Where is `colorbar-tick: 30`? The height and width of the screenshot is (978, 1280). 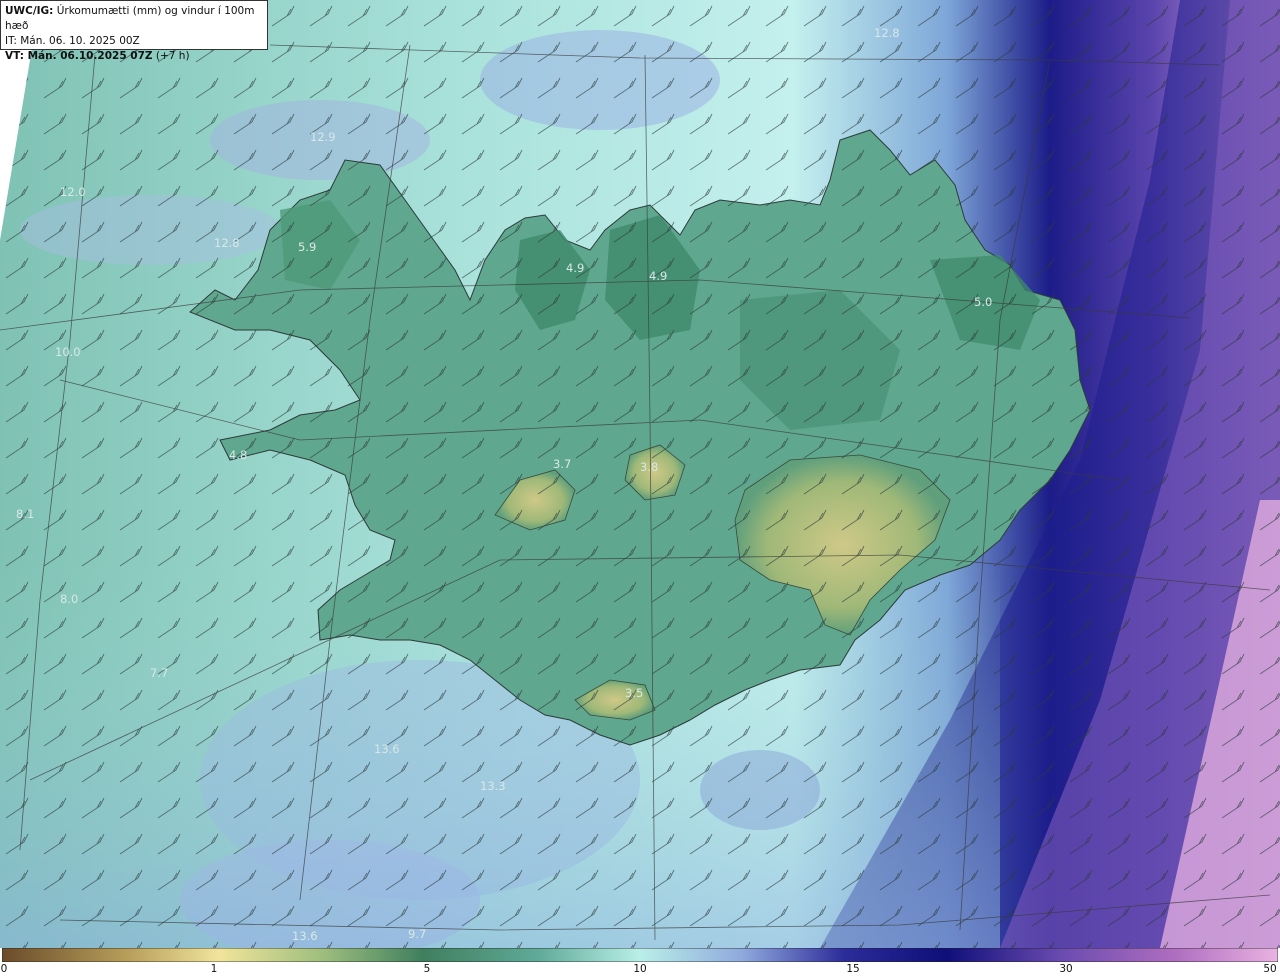
colorbar-tick: 30 is located at coordinates (1066, 969).